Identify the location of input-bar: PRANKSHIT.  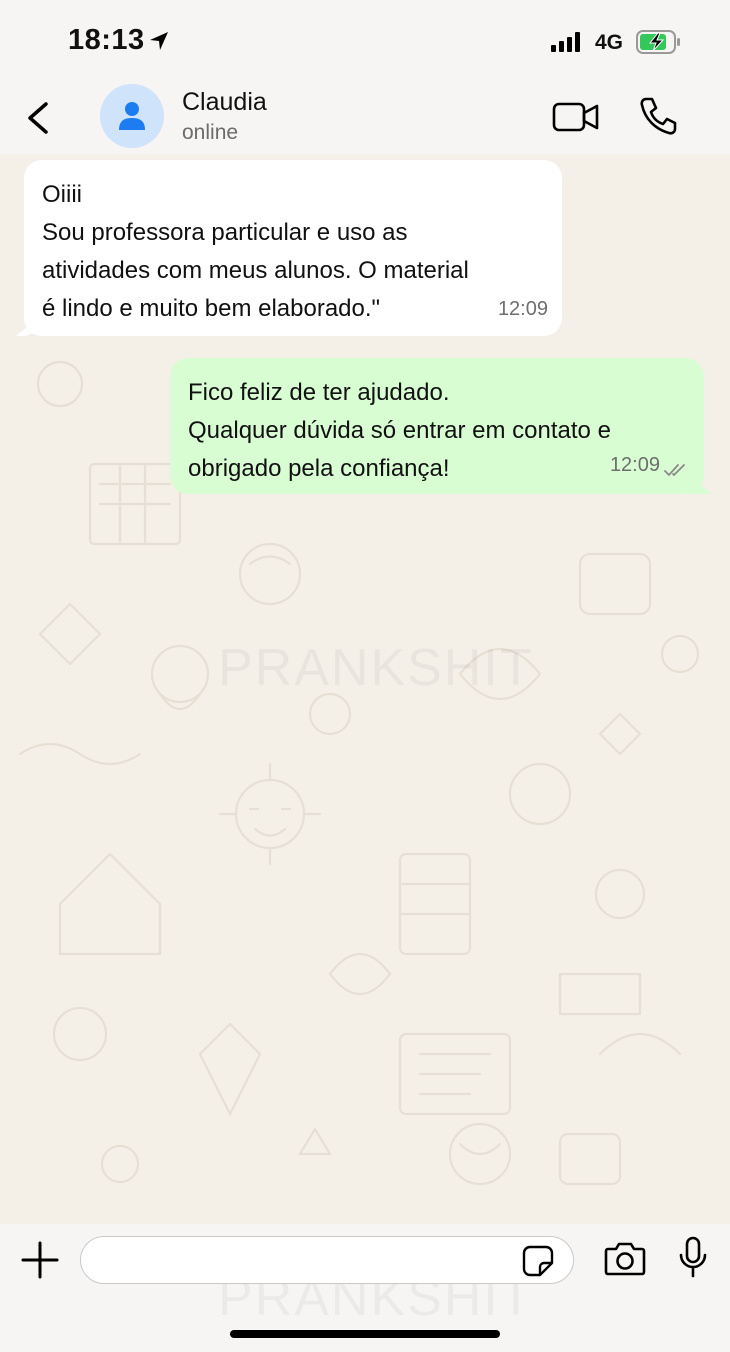
(365, 1288).